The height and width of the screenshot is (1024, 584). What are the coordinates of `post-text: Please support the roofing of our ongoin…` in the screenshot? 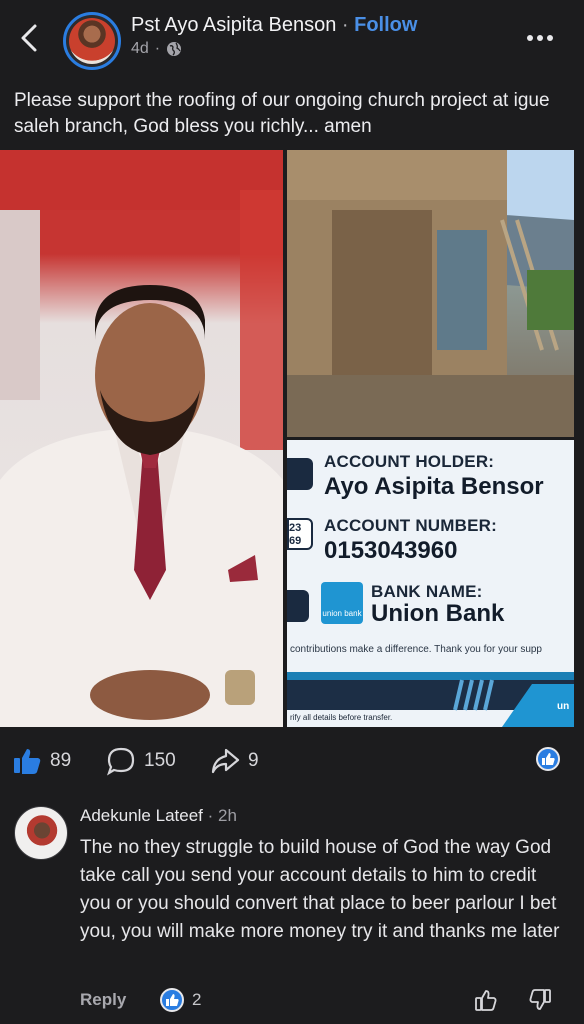 It's located at (282, 113).